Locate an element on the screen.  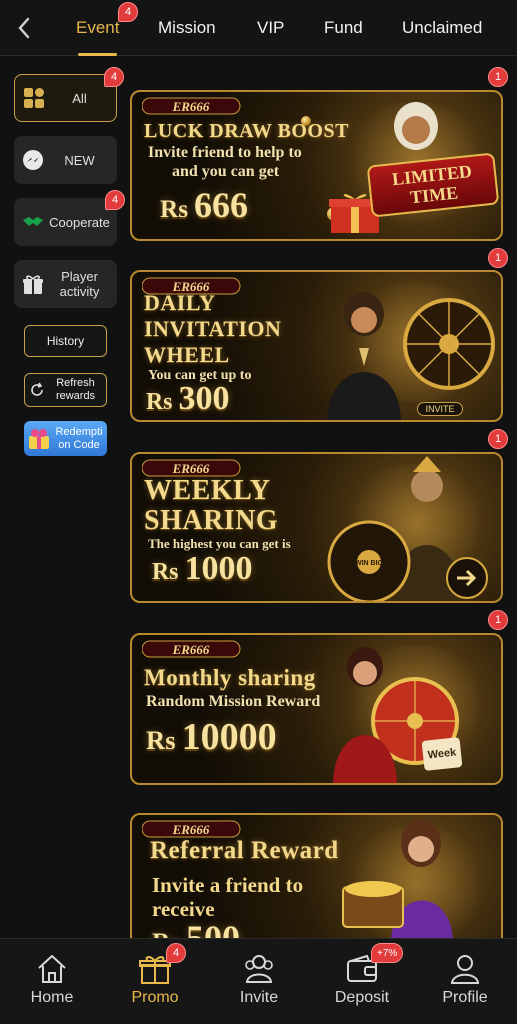
tab-vip: VIP is located at coordinates (270, 28).